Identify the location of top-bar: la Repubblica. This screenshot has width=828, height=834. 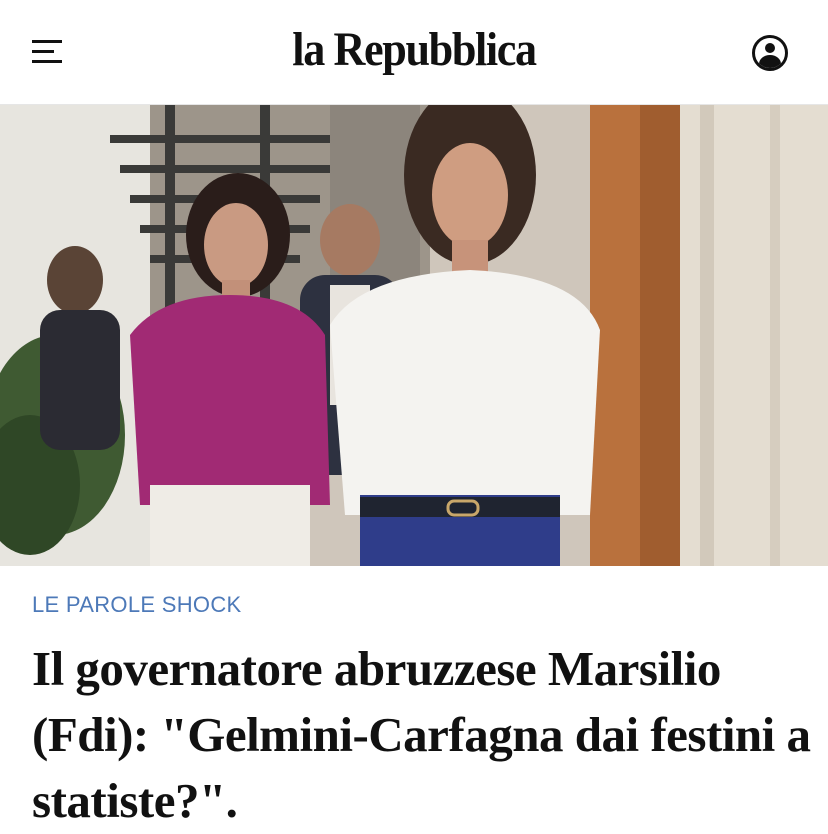
(414, 52).